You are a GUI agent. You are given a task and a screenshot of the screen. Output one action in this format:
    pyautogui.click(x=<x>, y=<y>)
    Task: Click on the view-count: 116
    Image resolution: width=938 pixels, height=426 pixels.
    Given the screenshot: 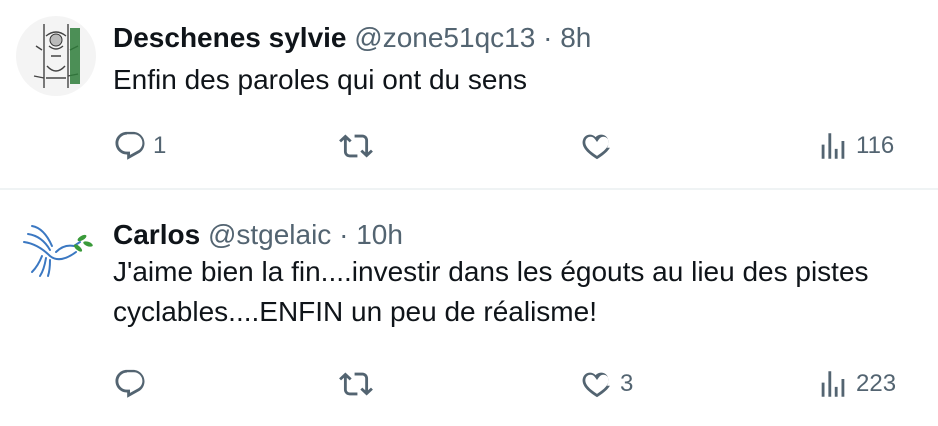 What is the action you would take?
    pyautogui.click(x=875, y=145)
    